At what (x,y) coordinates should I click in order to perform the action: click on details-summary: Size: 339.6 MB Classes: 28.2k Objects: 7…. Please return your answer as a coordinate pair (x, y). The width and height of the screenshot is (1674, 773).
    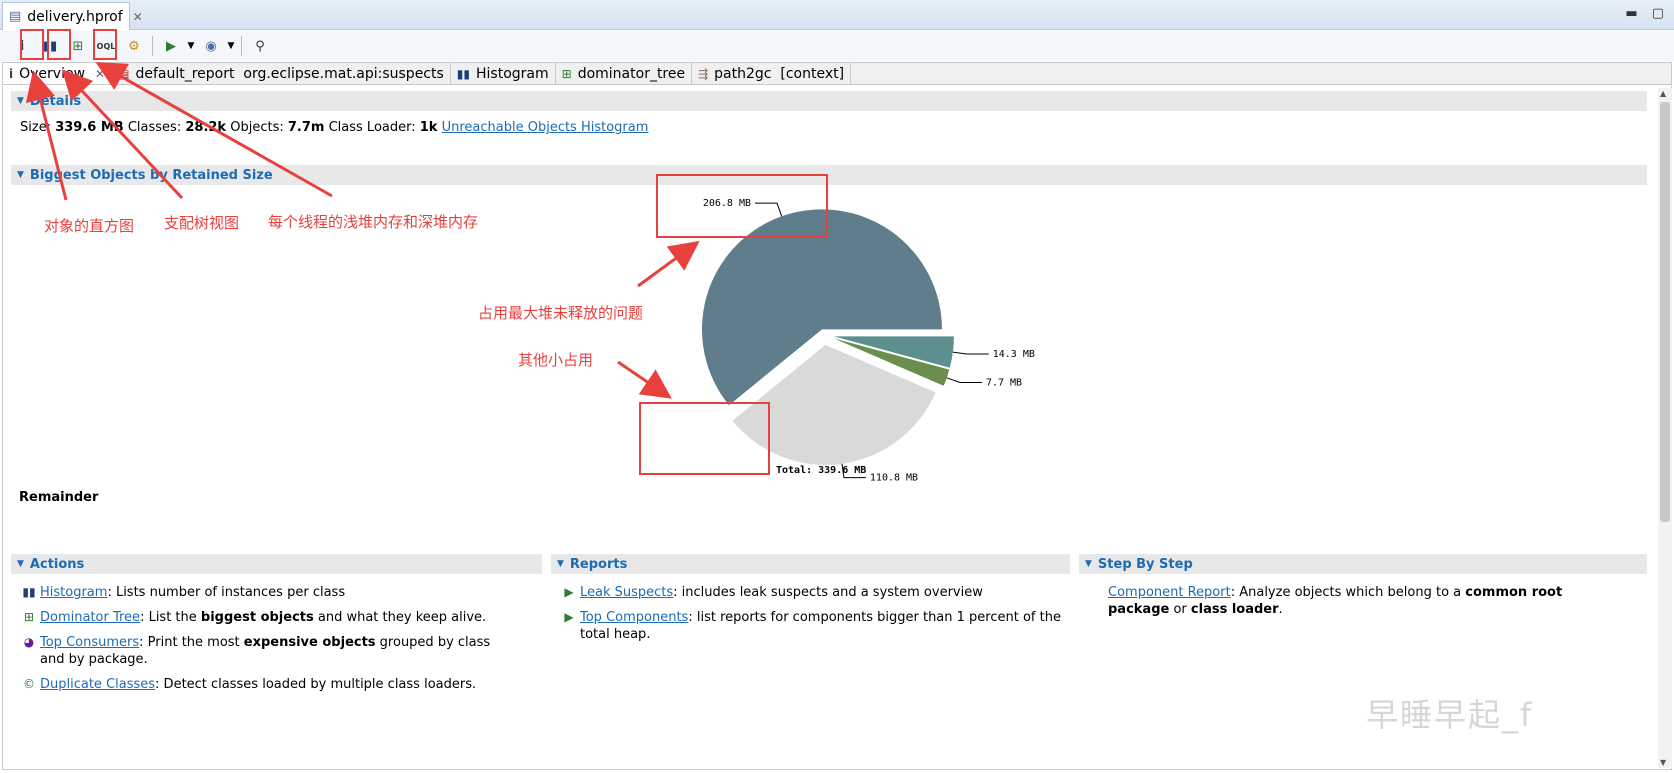
    Looking at the image, I should click on (334, 127).